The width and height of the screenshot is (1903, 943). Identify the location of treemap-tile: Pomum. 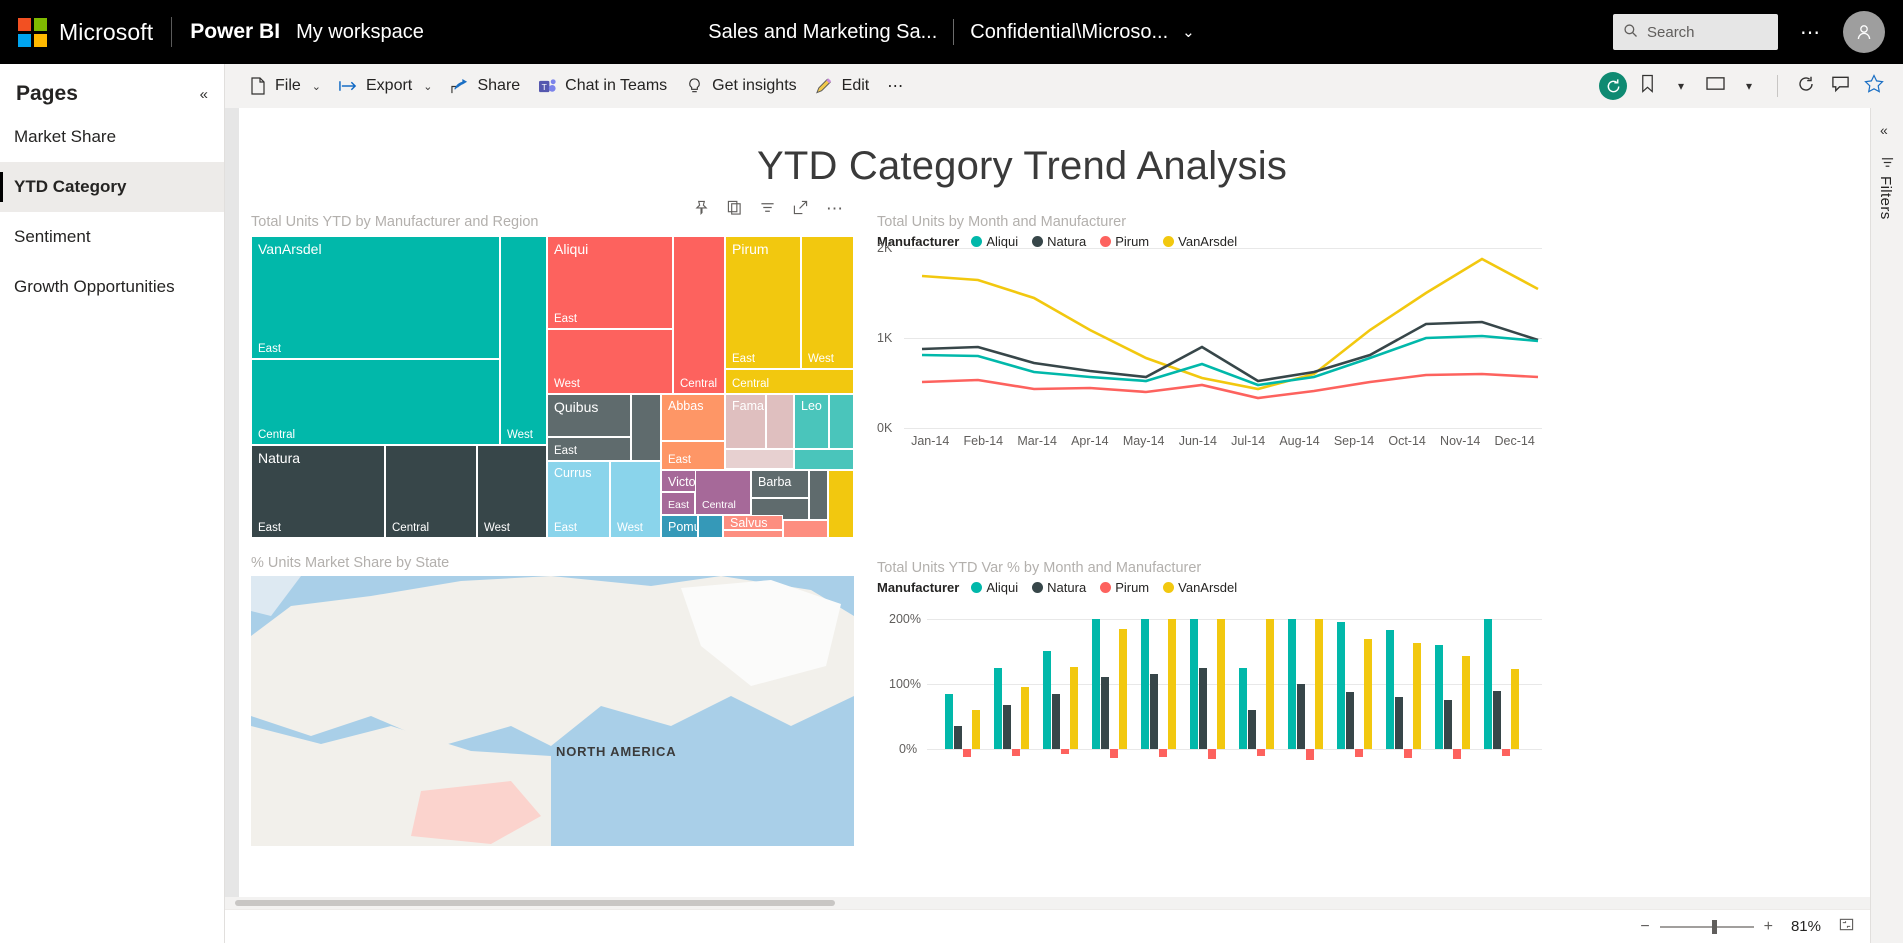
(679, 526).